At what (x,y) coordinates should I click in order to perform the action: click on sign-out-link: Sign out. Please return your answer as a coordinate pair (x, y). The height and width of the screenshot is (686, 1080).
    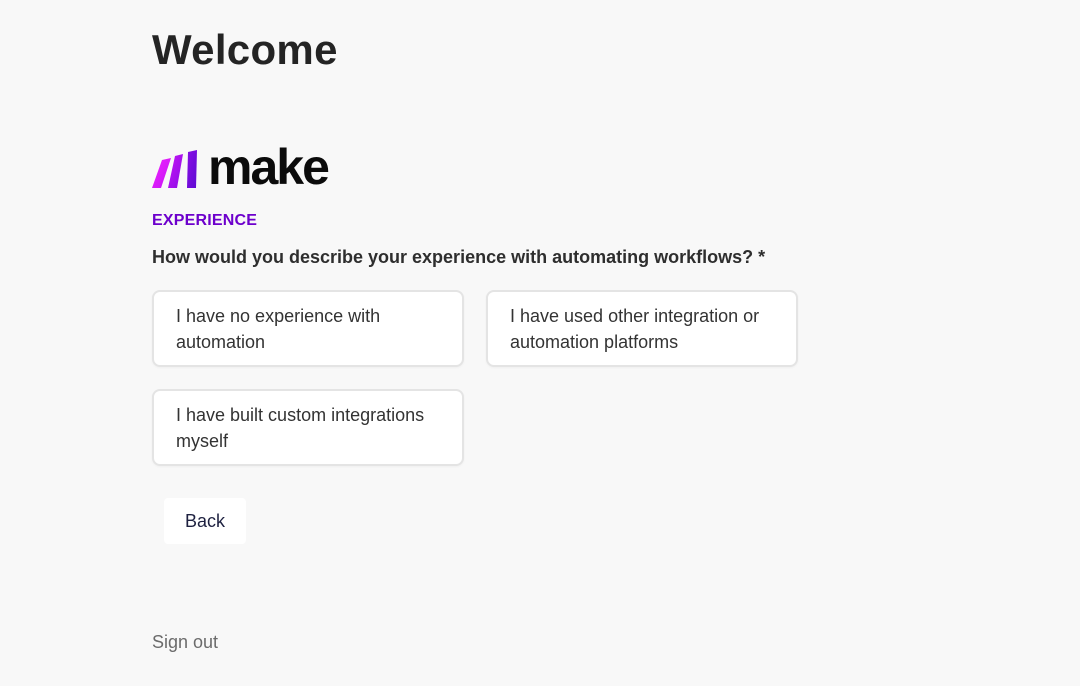
    Looking at the image, I should click on (185, 642).